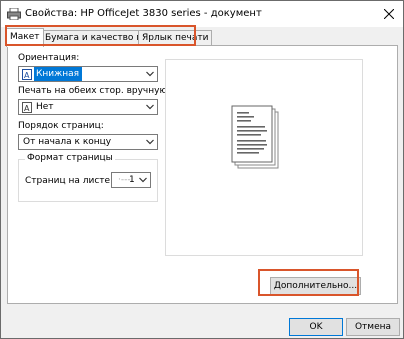 This screenshot has height=339, width=404. I want to click on page-order-label: Порядок страниц:, so click(61, 126).